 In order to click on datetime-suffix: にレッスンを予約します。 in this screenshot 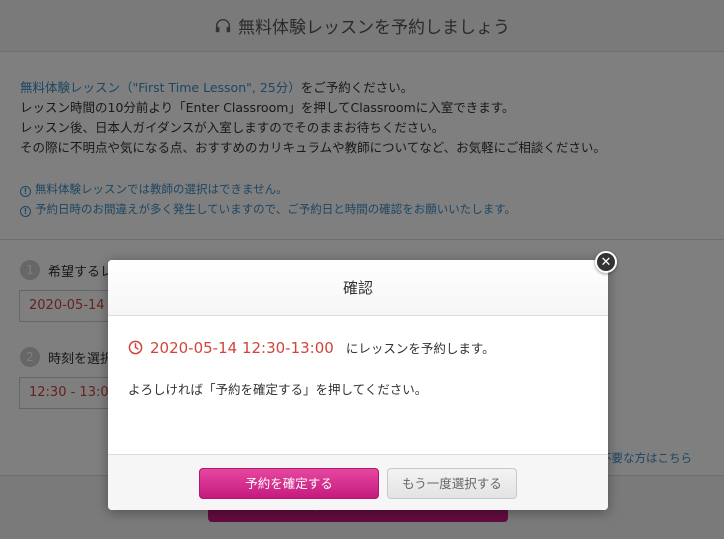, I will do `click(420, 348)`.